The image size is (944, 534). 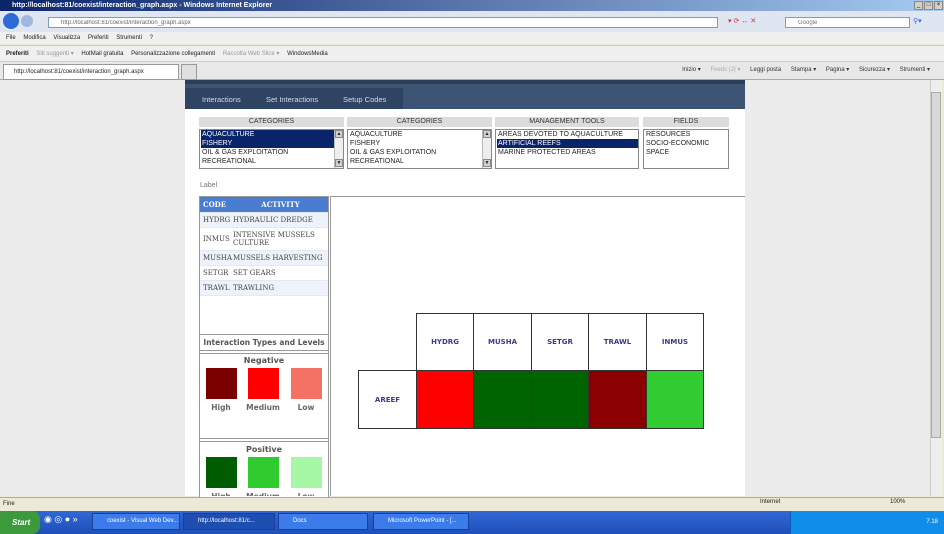 I want to click on interaction-cell-areef-hydrg, so click(x=445, y=399).